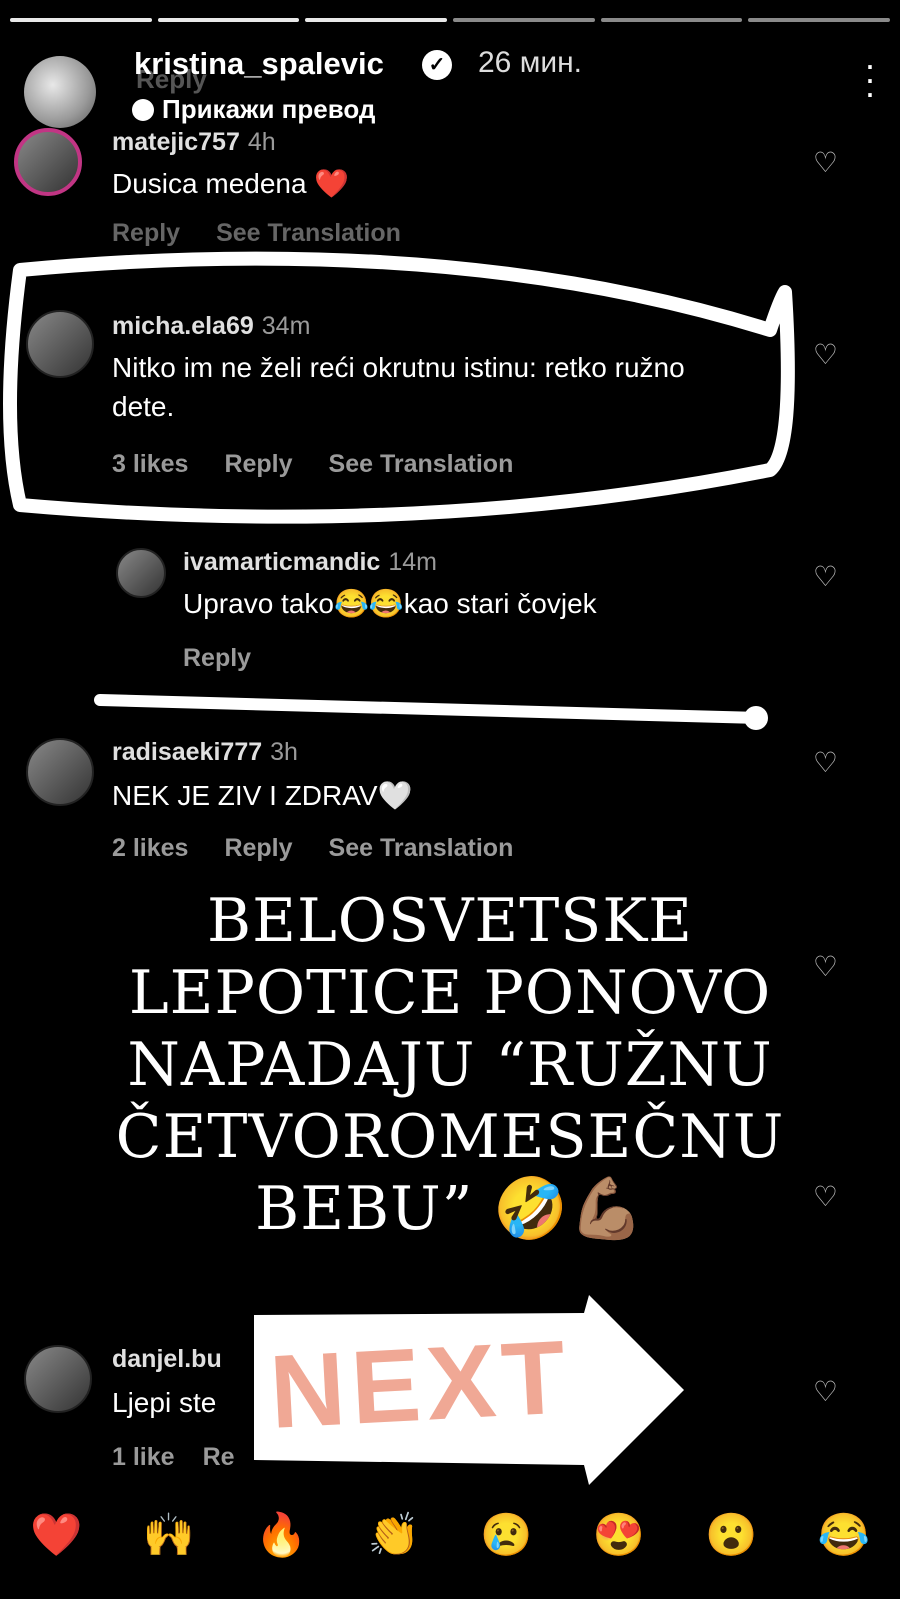  Describe the element at coordinates (231, 183) in the screenshot. I see `comment-text: Dusica medena ❤️` at that location.